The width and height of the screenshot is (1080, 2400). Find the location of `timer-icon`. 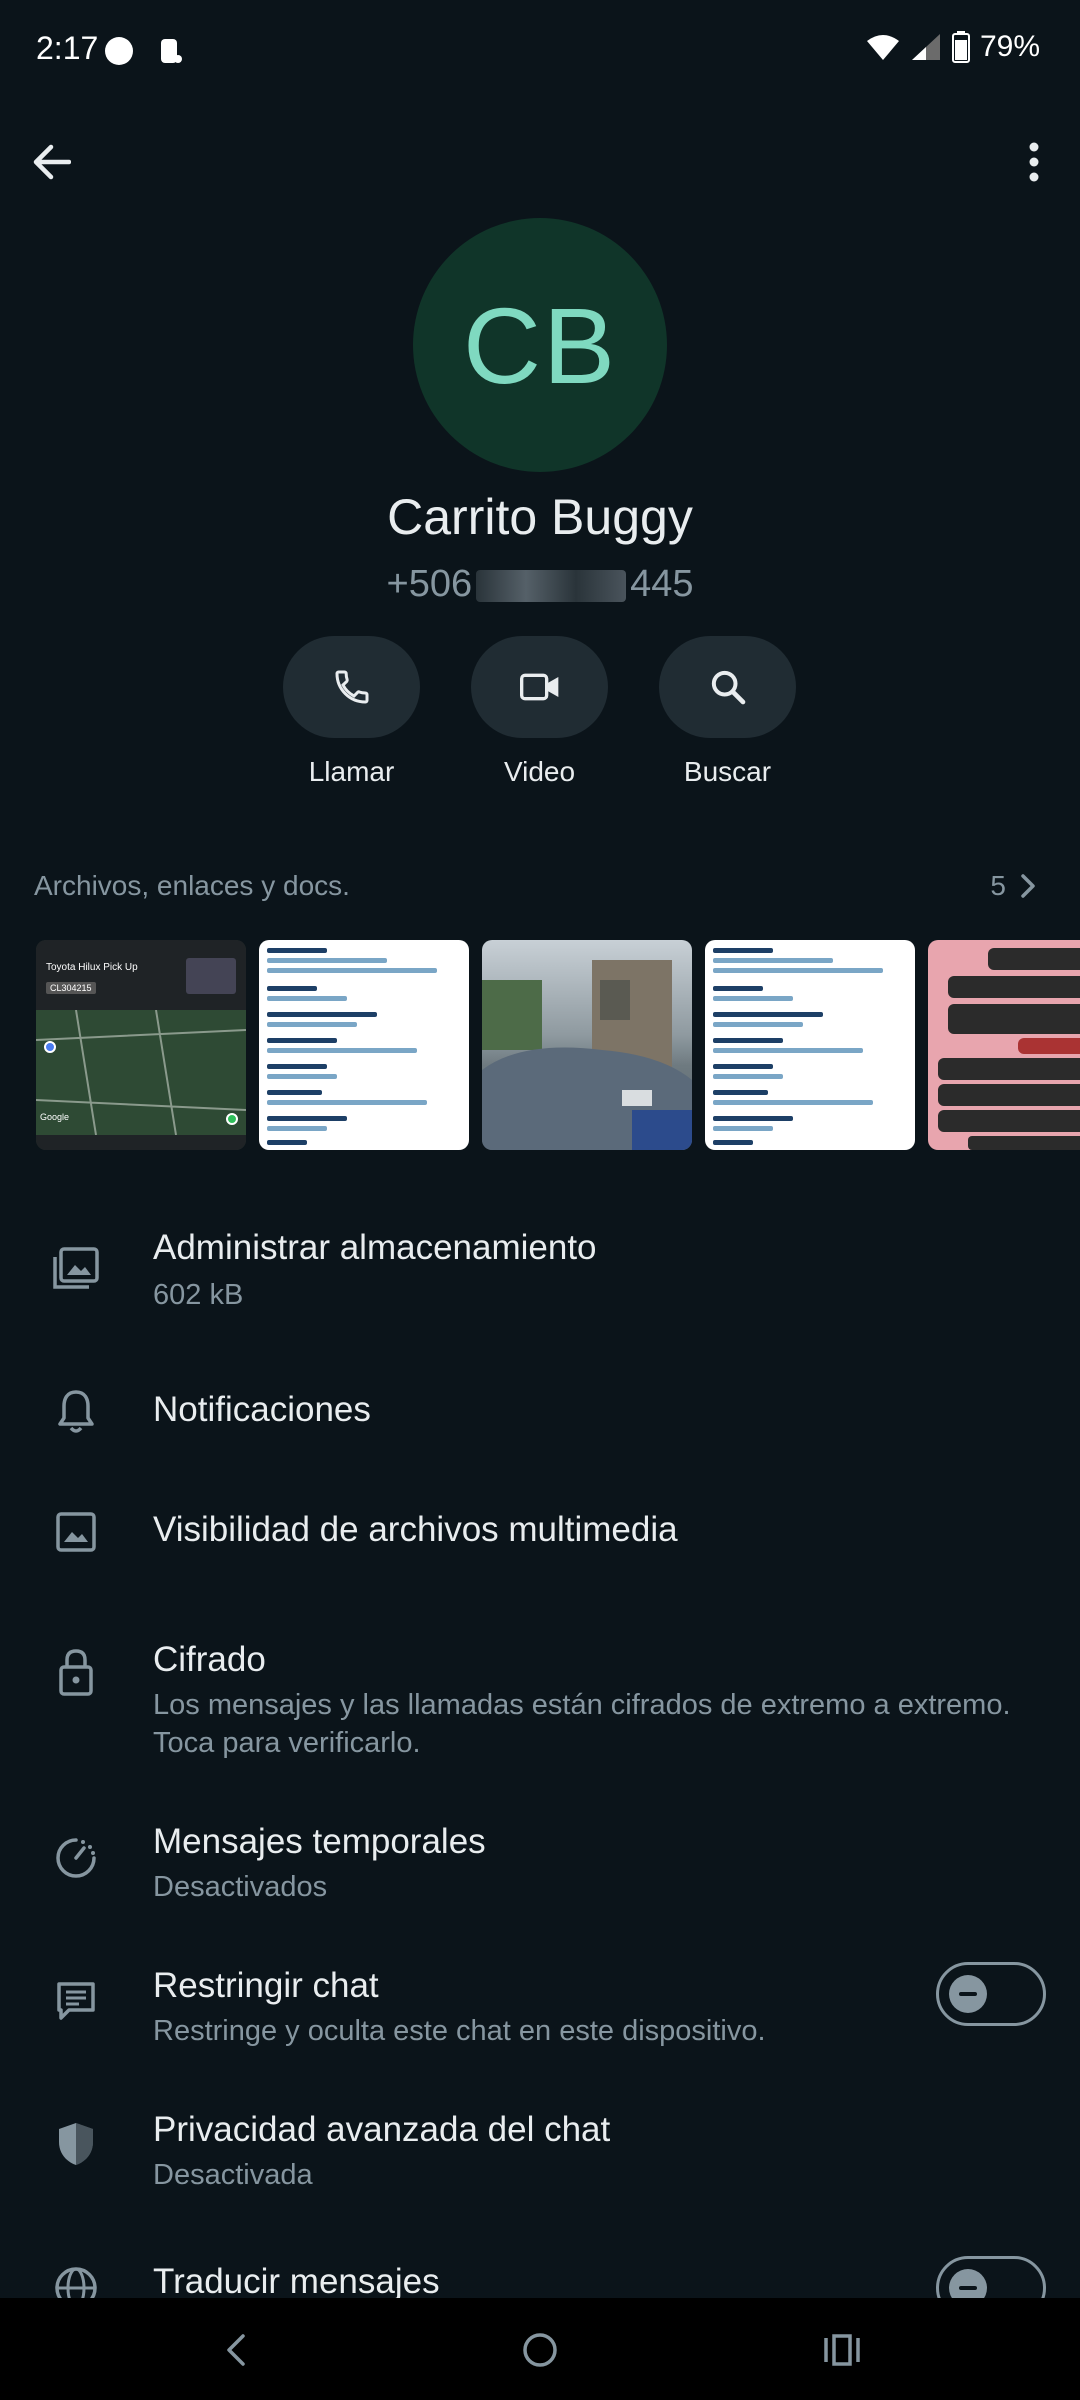

timer-icon is located at coordinates (76, 1858).